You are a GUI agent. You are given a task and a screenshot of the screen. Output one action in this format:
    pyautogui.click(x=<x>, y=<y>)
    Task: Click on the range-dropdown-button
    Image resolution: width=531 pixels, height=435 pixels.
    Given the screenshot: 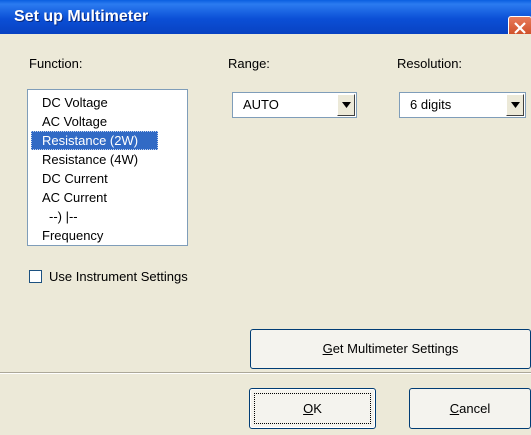 What is the action you would take?
    pyautogui.click(x=346, y=105)
    